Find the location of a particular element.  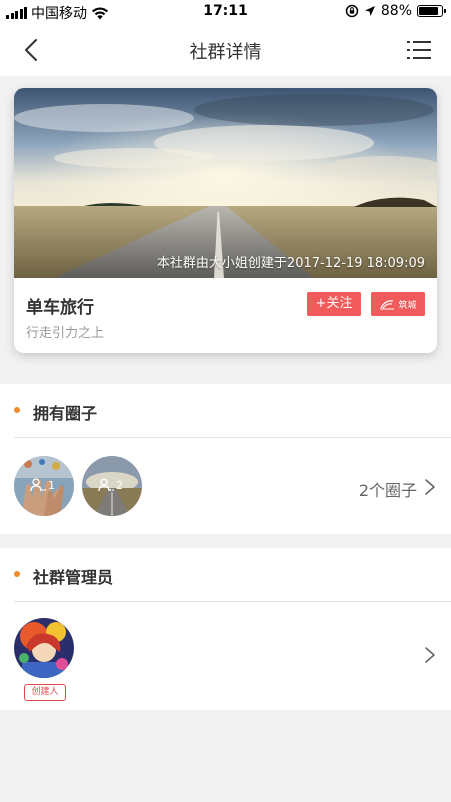

community-name: 单车旅行 is located at coordinates (60, 308).